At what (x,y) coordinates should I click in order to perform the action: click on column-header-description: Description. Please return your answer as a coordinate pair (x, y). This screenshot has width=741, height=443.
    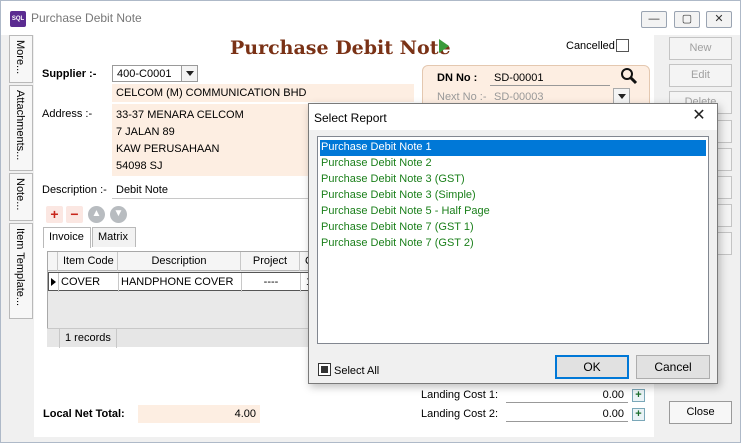
    Looking at the image, I should click on (179, 261).